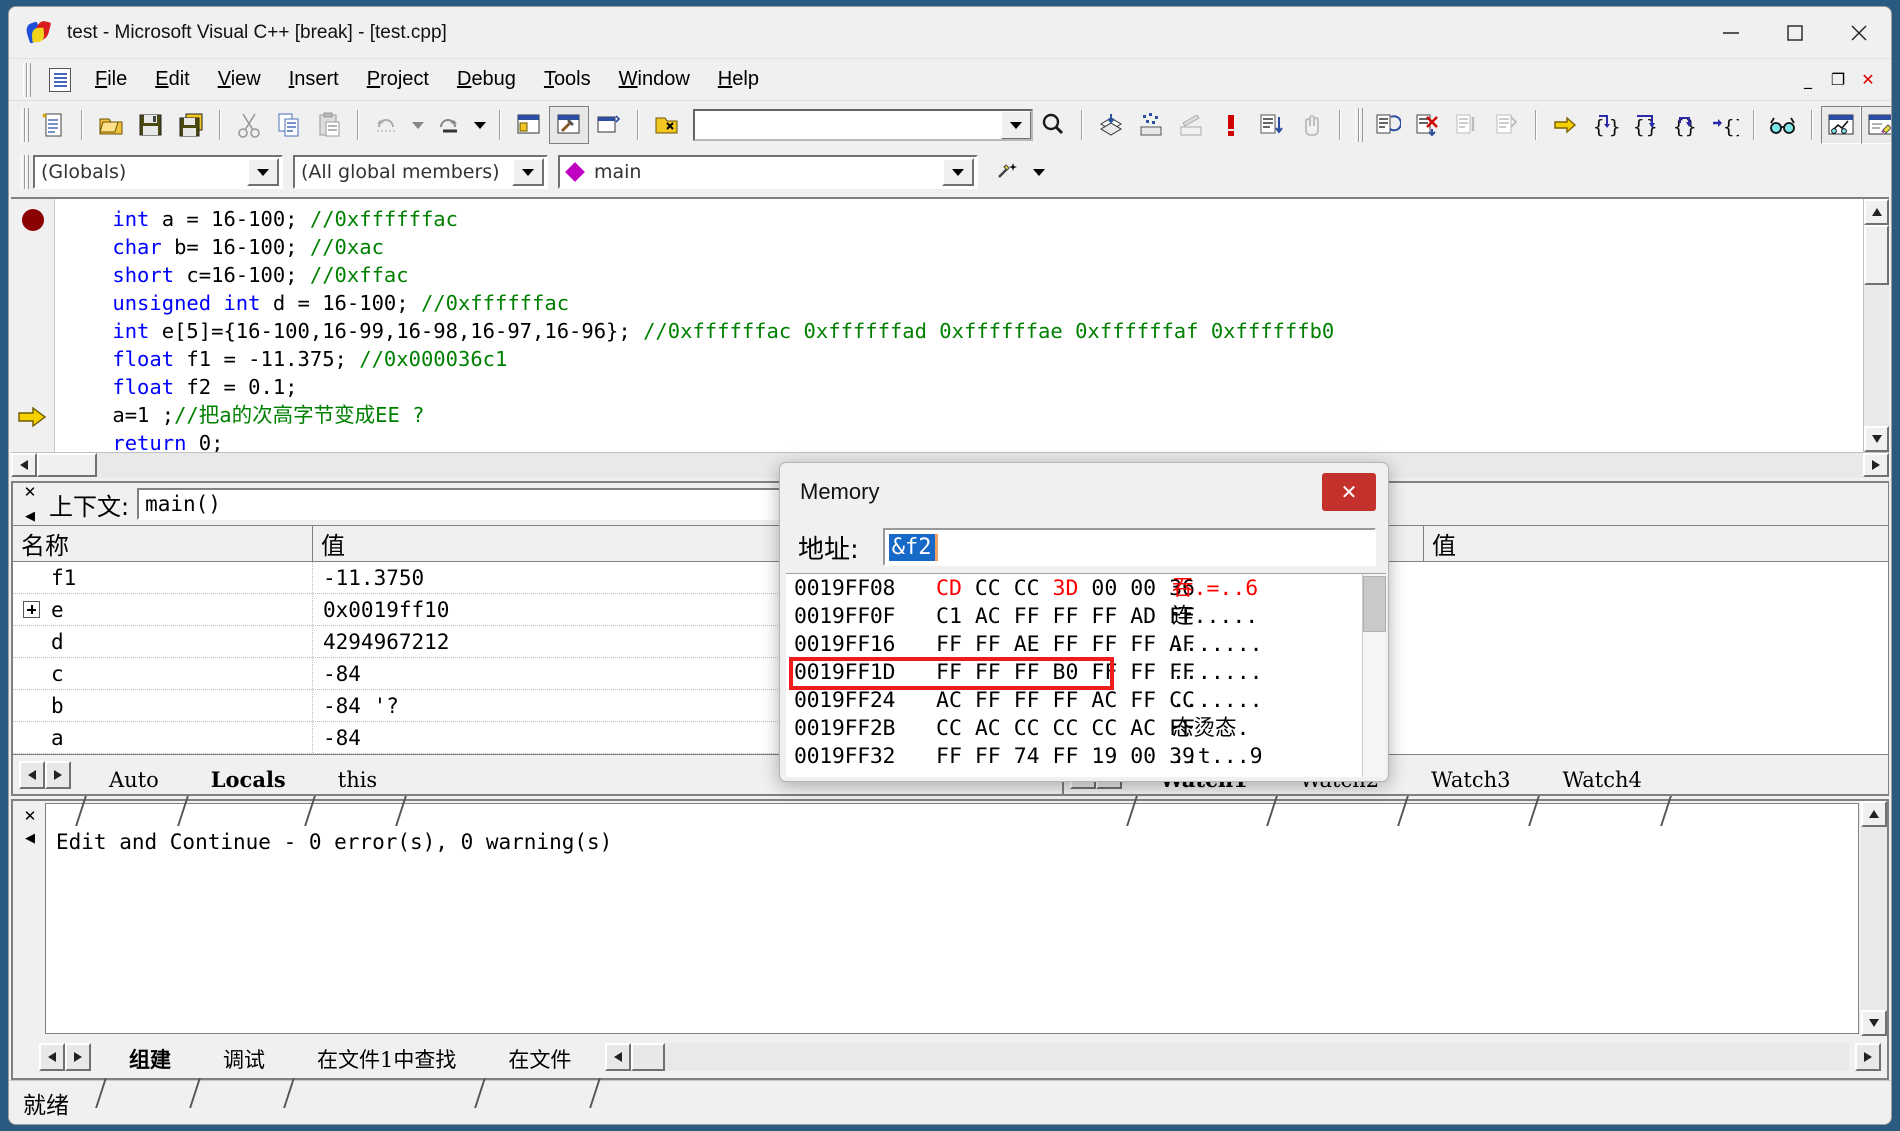  Describe the element at coordinates (1876, 125) in the screenshot. I see `watch-window-icon` at that location.